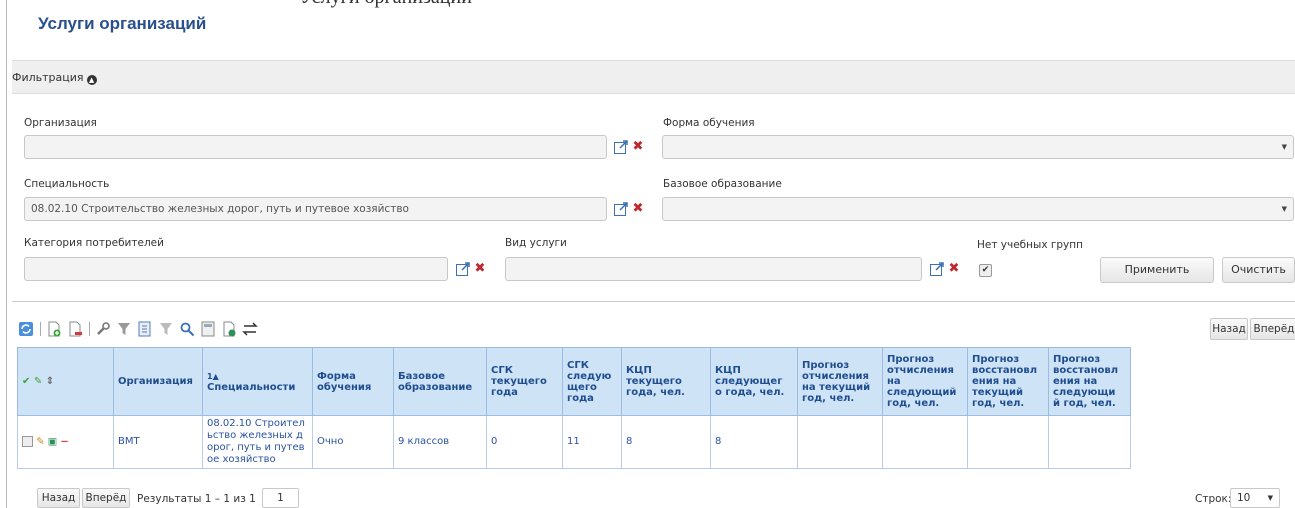 The height and width of the screenshot is (508, 1295). I want to click on col-sgk-next: СГК следую щего года, so click(592, 381).